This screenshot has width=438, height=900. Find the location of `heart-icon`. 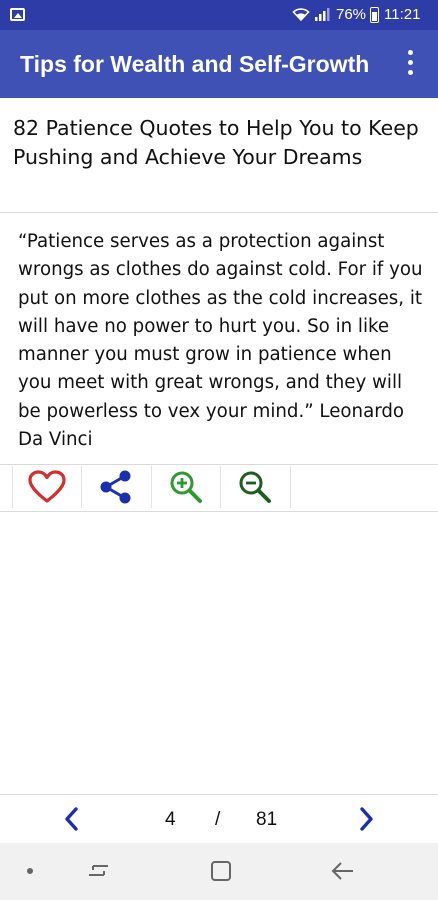

heart-icon is located at coordinates (47, 486).